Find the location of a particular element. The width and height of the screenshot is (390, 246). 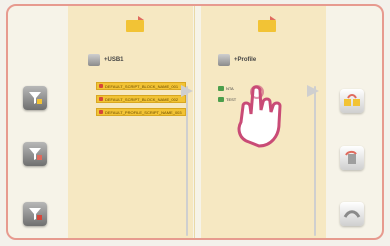

filter-delete-button is located at coordinates (35, 154).